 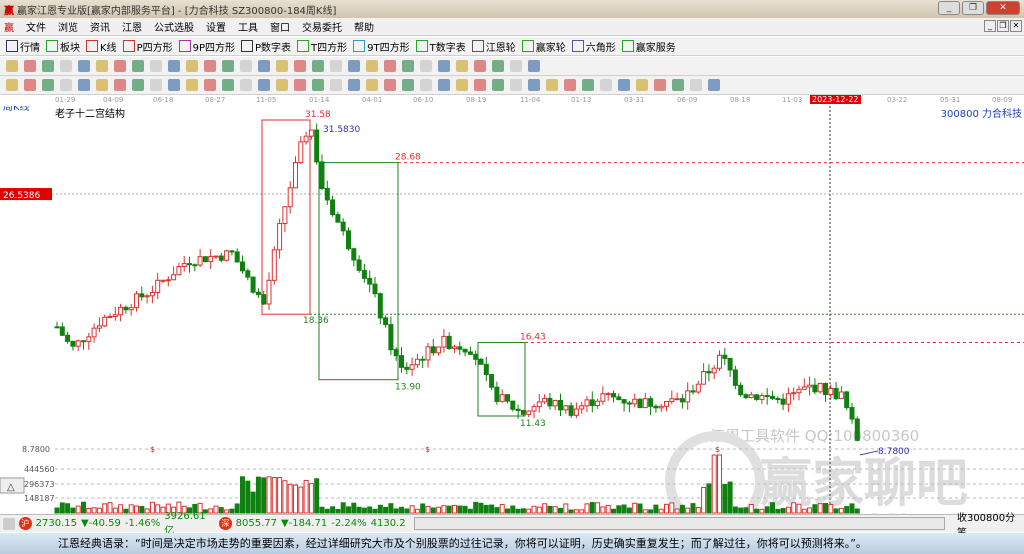 What do you see at coordinates (440, 46) in the screenshot?
I see `toolbar-button: T数字表` at bounding box center [440, 46].